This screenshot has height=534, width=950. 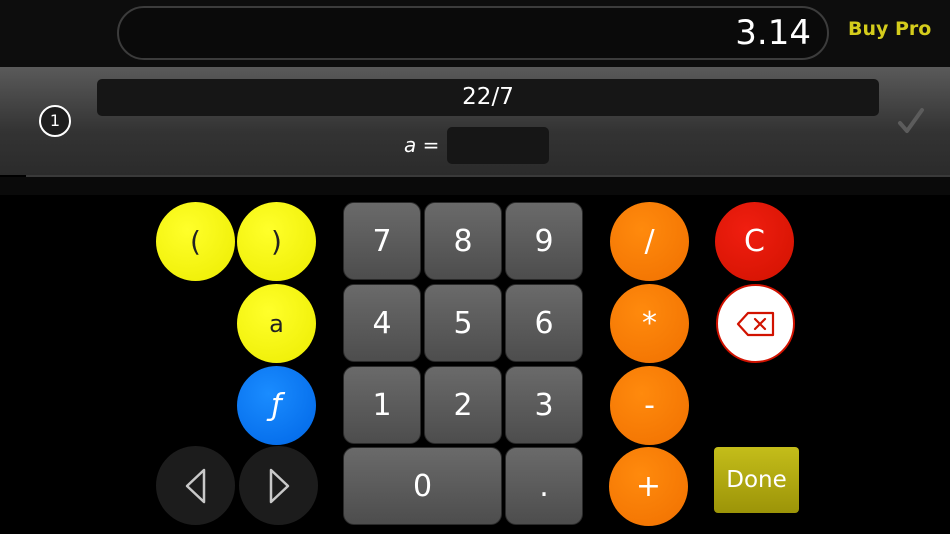 I want to click on variable-a-input, so click(x=498, y=145).